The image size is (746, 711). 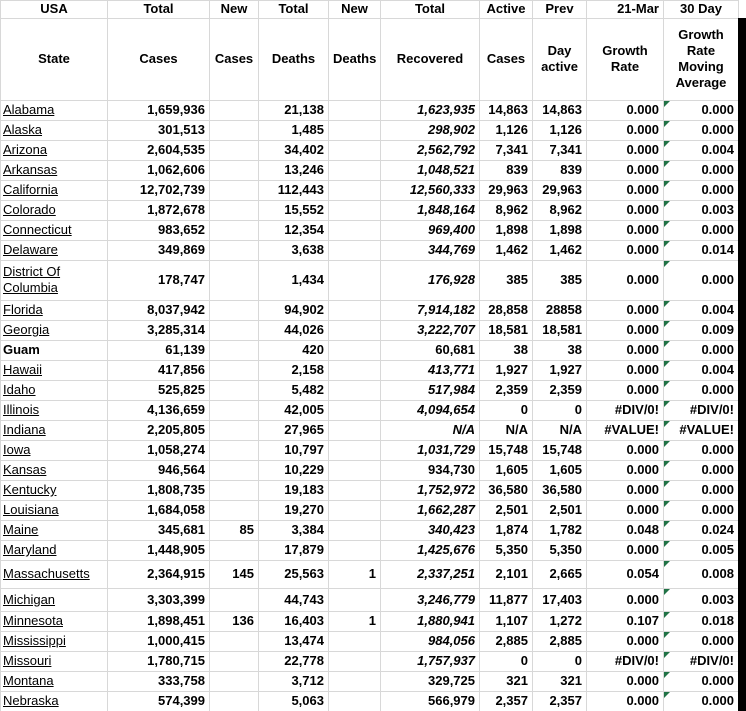 What do you see at coordinates (158, 330) in the screenshot?
I see `cell-total_cases: 3,285,314` at bounding box center [158, 330].